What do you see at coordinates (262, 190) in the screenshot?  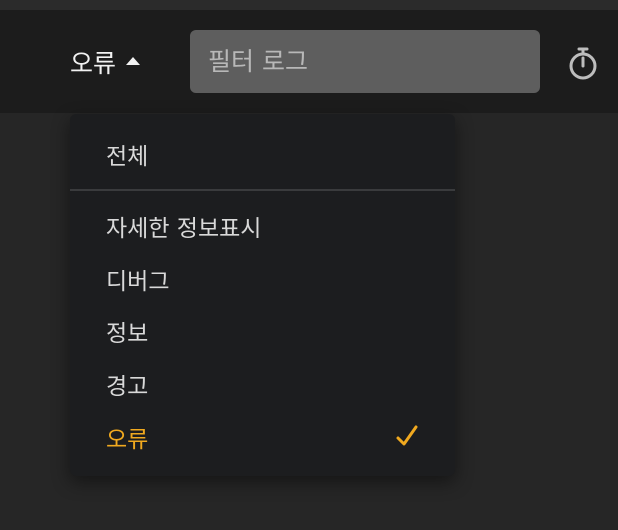 I see `menu-divider` at bounding box center [262, 190].